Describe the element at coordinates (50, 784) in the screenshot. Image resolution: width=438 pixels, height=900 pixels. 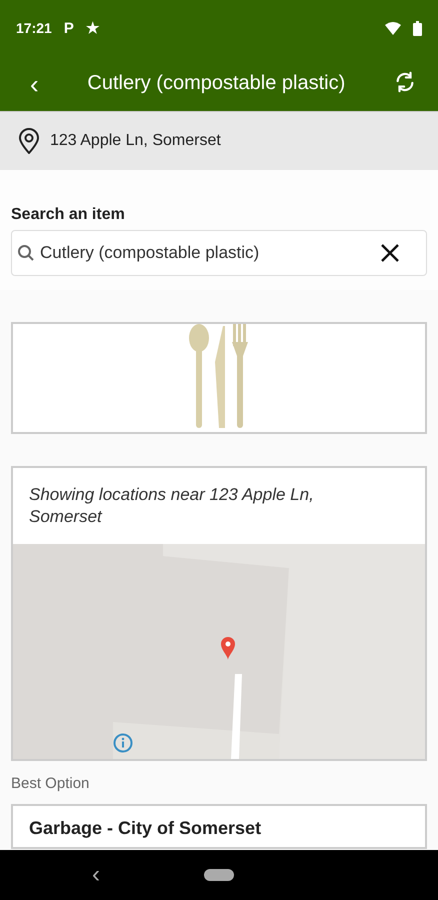
I see `section-heading: Best Option` at that location.